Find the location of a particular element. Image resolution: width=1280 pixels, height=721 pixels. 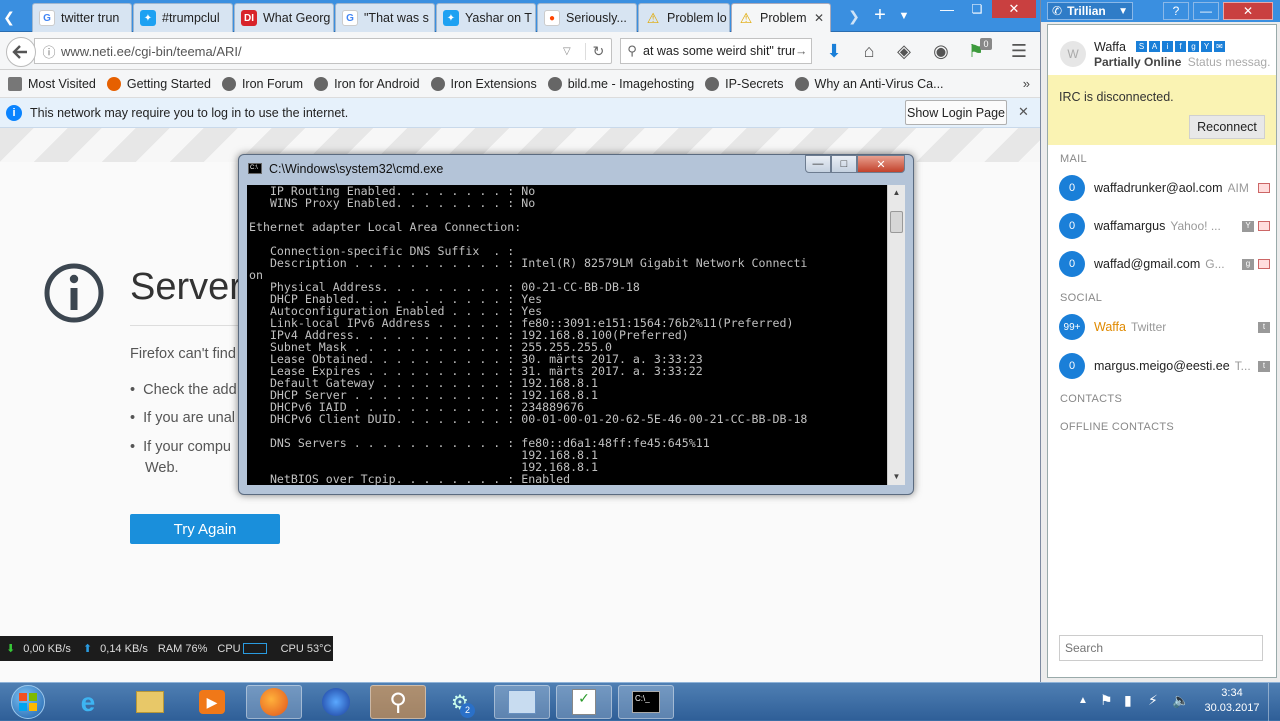

search-go-icon: → is located at coordinates (803, 51).